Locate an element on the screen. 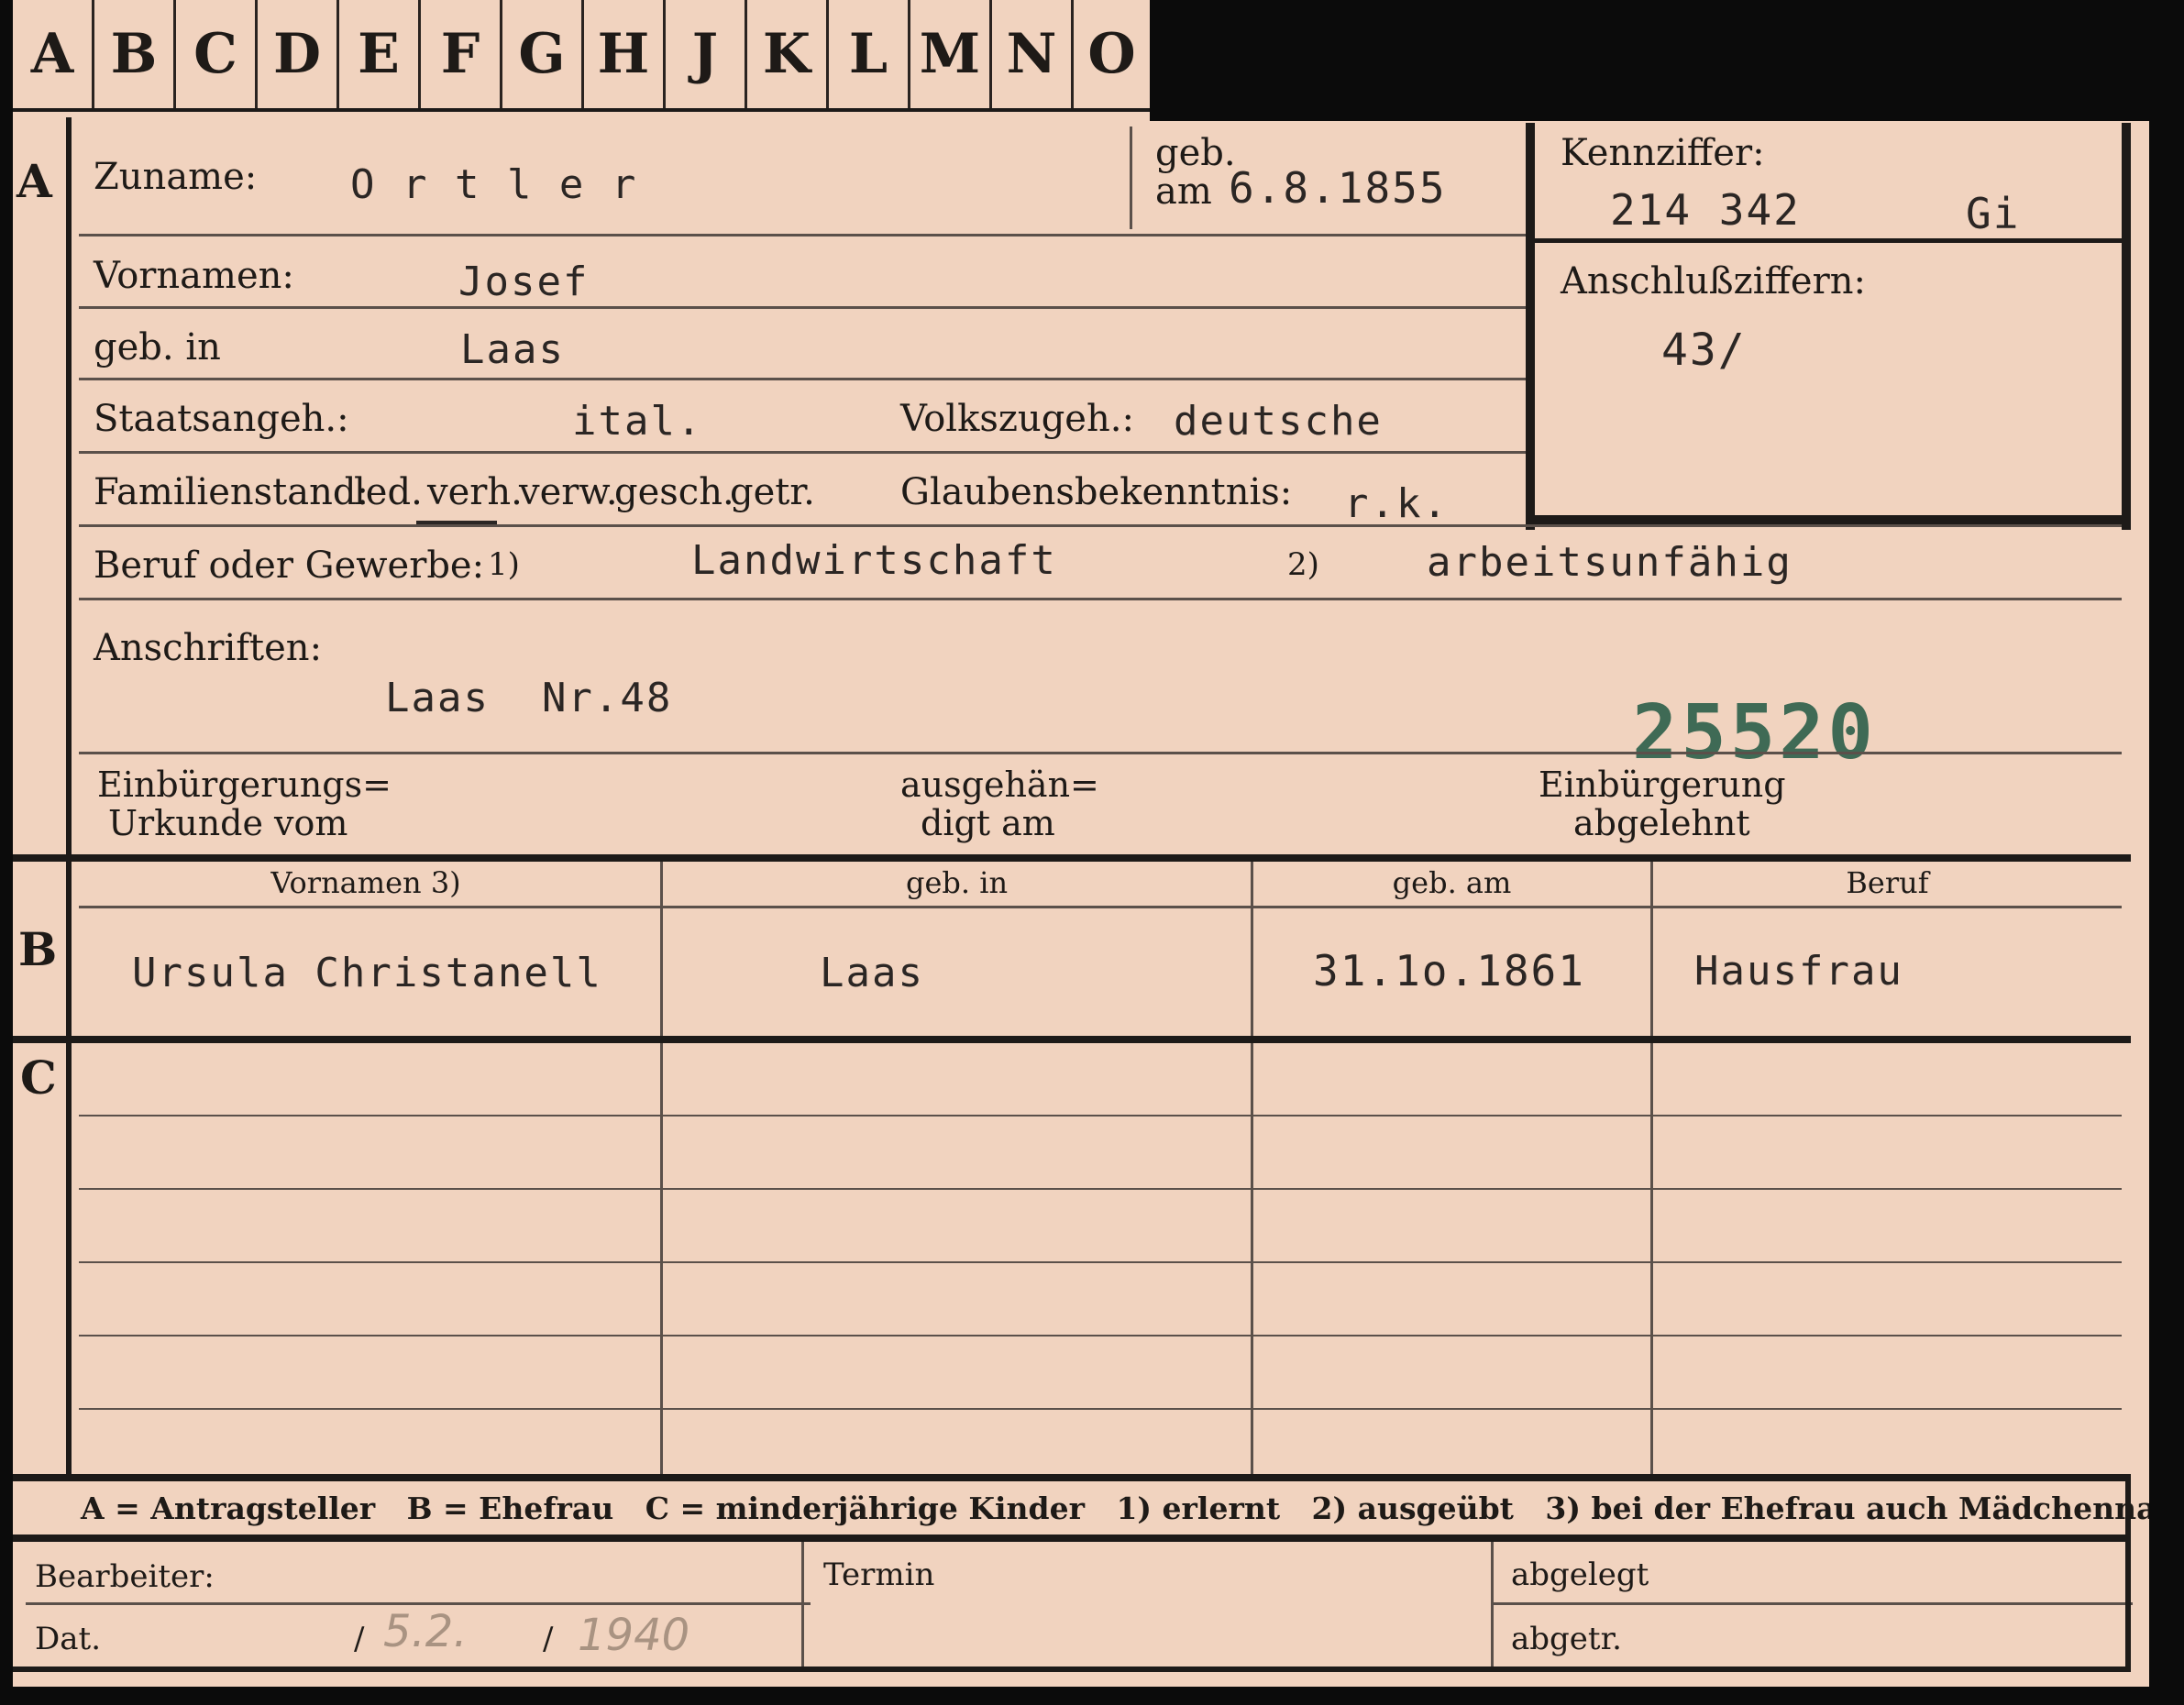 The height and width of the screenshot is (1705, 2184). spouse-first-names-value: Ursula Christanell is located at coordinates (367, 973).